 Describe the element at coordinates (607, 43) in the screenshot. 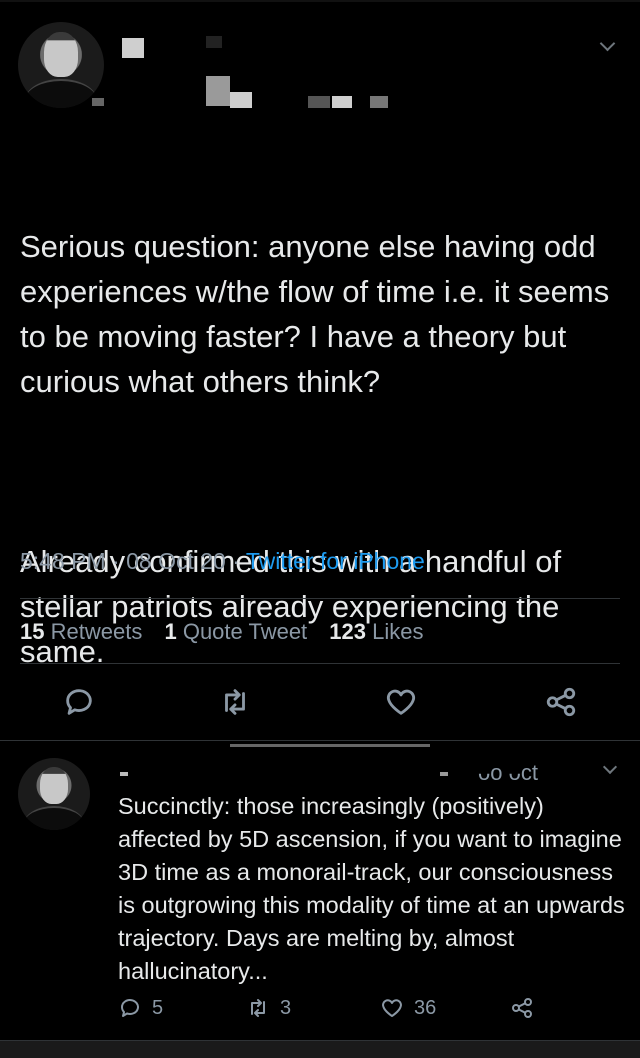

I see `more-options-chevron-icon` at that location.